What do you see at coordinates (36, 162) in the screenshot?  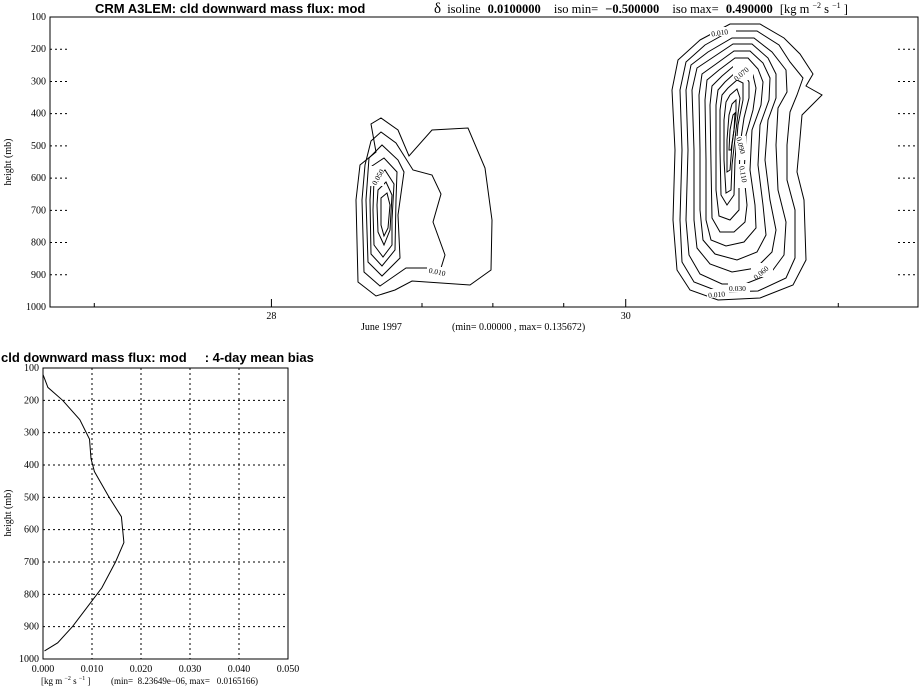 I see `contour-y-tick-labels: 100 200 300 400 500 600 700 800 900 1000` at bounding box center [36, 162].